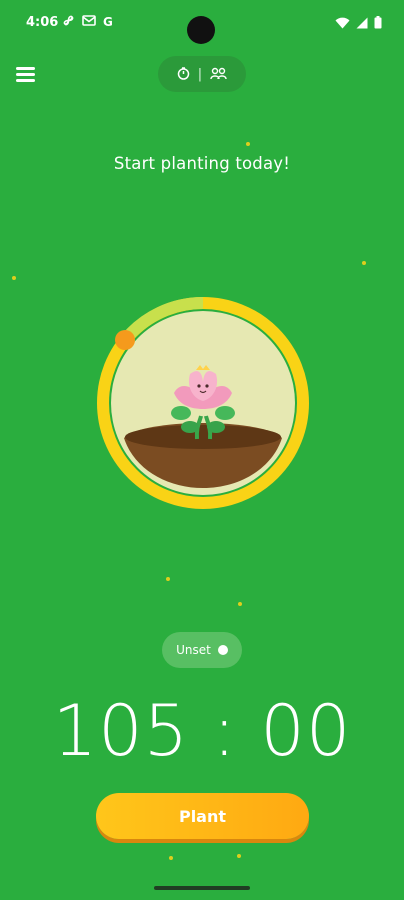  Describe the element at coordinates (125, 340) in the screenshot. I see `ring-handle` at that location.